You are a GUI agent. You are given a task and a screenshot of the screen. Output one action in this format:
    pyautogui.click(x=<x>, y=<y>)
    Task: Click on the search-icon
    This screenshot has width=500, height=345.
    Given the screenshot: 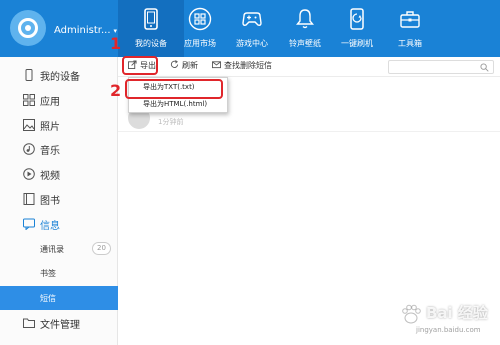 What is the action you would take?
    pyautogui.click(x=484, y=67)
    